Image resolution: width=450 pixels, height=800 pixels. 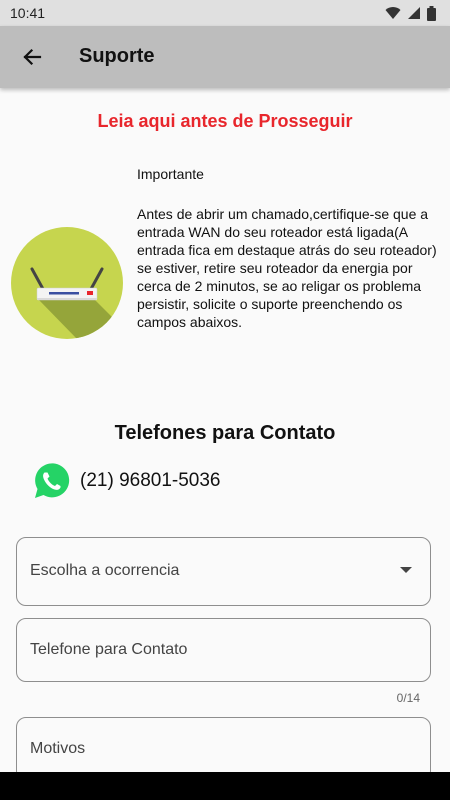 I want to click on wifi-icon, so click(x=393, y=13).